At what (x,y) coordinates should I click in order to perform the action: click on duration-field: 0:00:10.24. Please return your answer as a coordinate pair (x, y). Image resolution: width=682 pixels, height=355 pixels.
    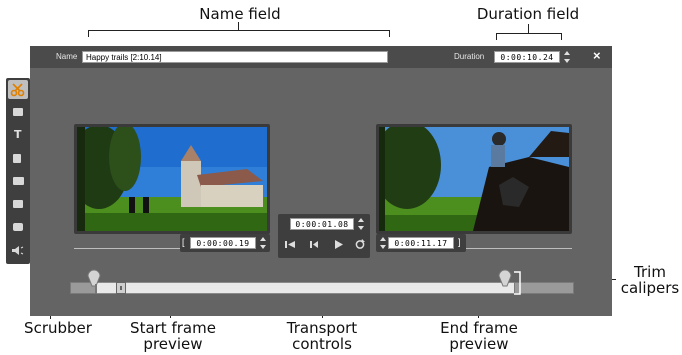
    Looking at the image, I should click on (527, 57).